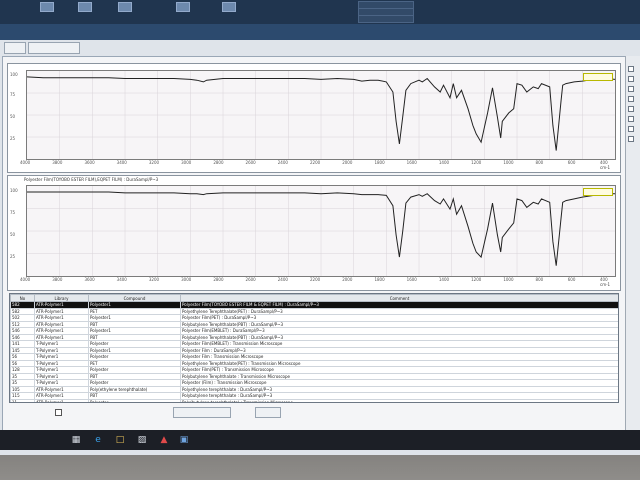 The width and height of the screenshot is (640, 480). What do you see at coordinates (314, 412) in the screenshot?
I see `window-footer` at bounding box center [314, 412].